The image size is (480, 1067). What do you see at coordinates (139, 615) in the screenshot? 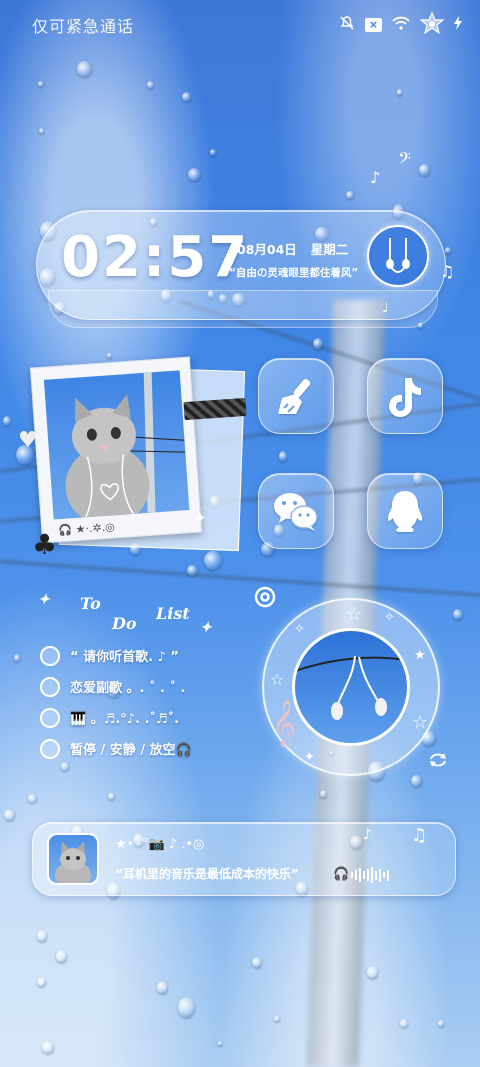
I see `todo-title: ✦ To Do List ✦` at bounding box center [139, 615].